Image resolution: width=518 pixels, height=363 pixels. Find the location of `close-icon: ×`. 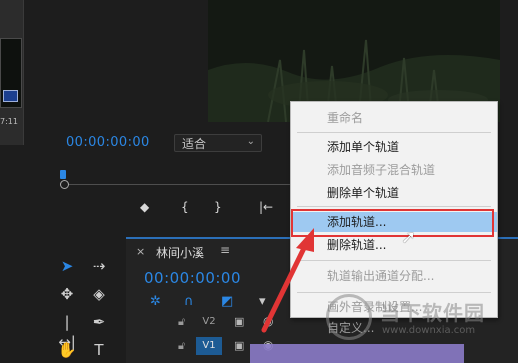

close-icon: × is located at coordinates (140, 251).